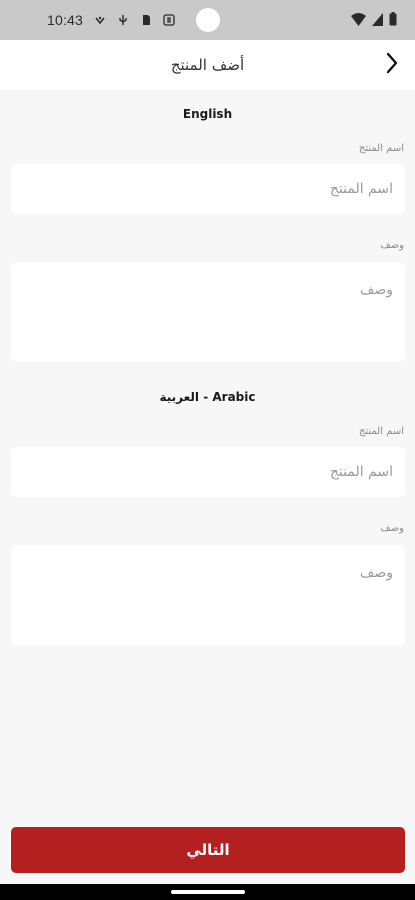 The width and height of the screenshot is (415, 900). What do you see at coordinates (123, 20) in the screenshot?
I see `usb-icon` at bounding box center [123, 20].